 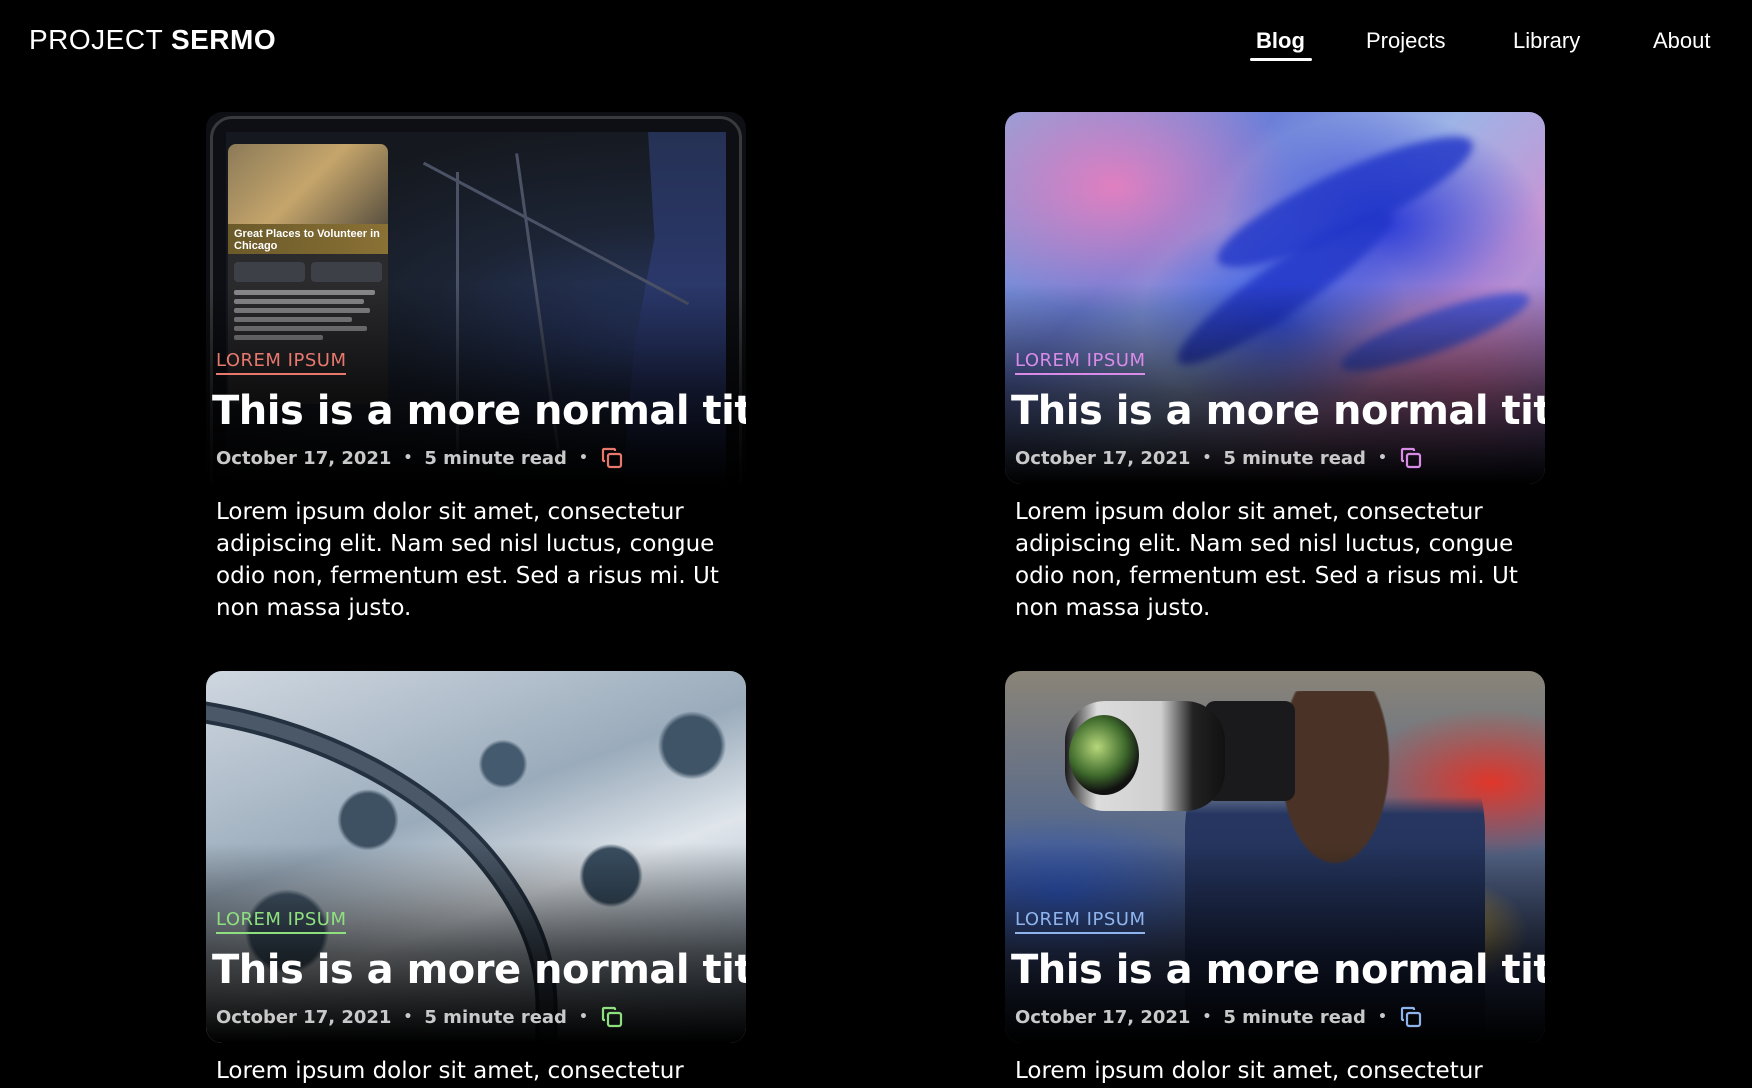 I want to click on nav-active-indicator, so click(x=1281, y=59).